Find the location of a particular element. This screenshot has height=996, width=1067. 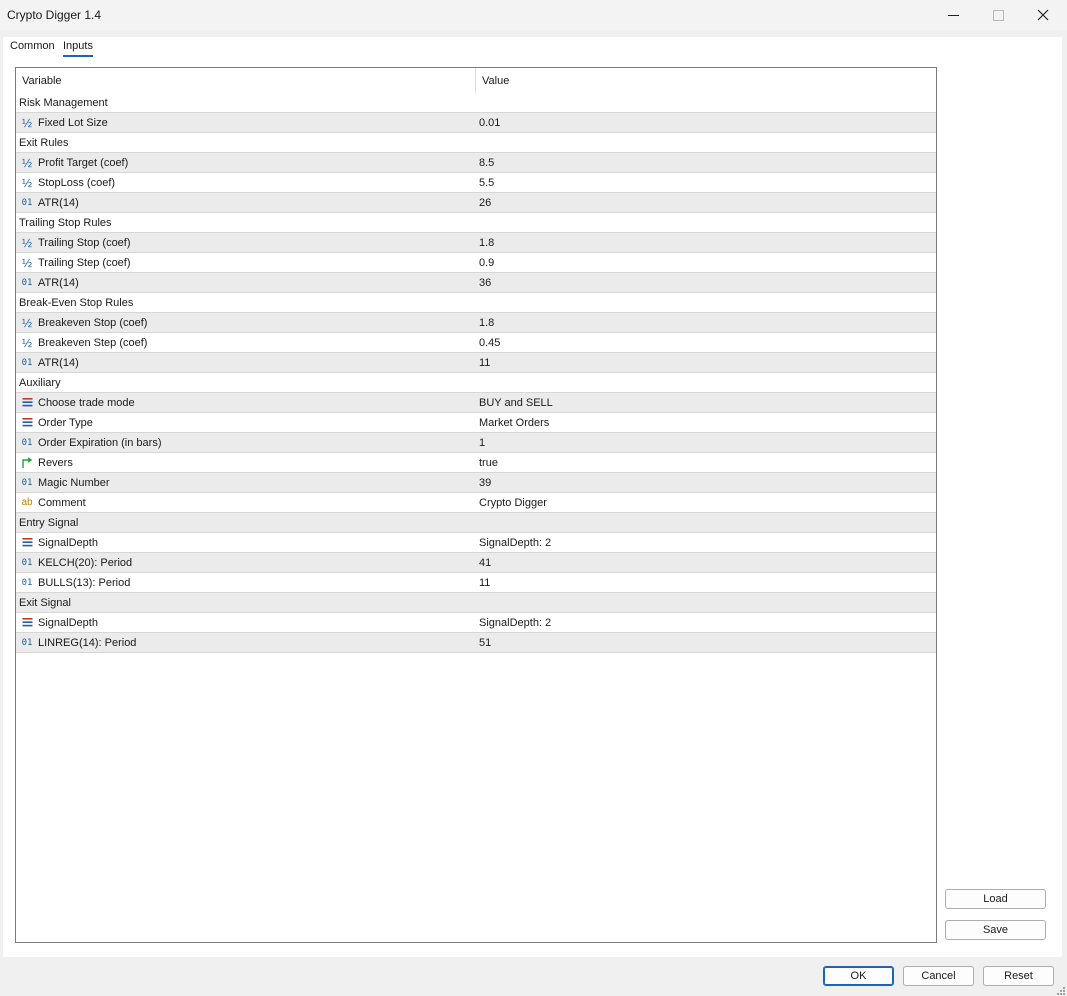

value-text: 0.01 is located at coordinates (490, 122).